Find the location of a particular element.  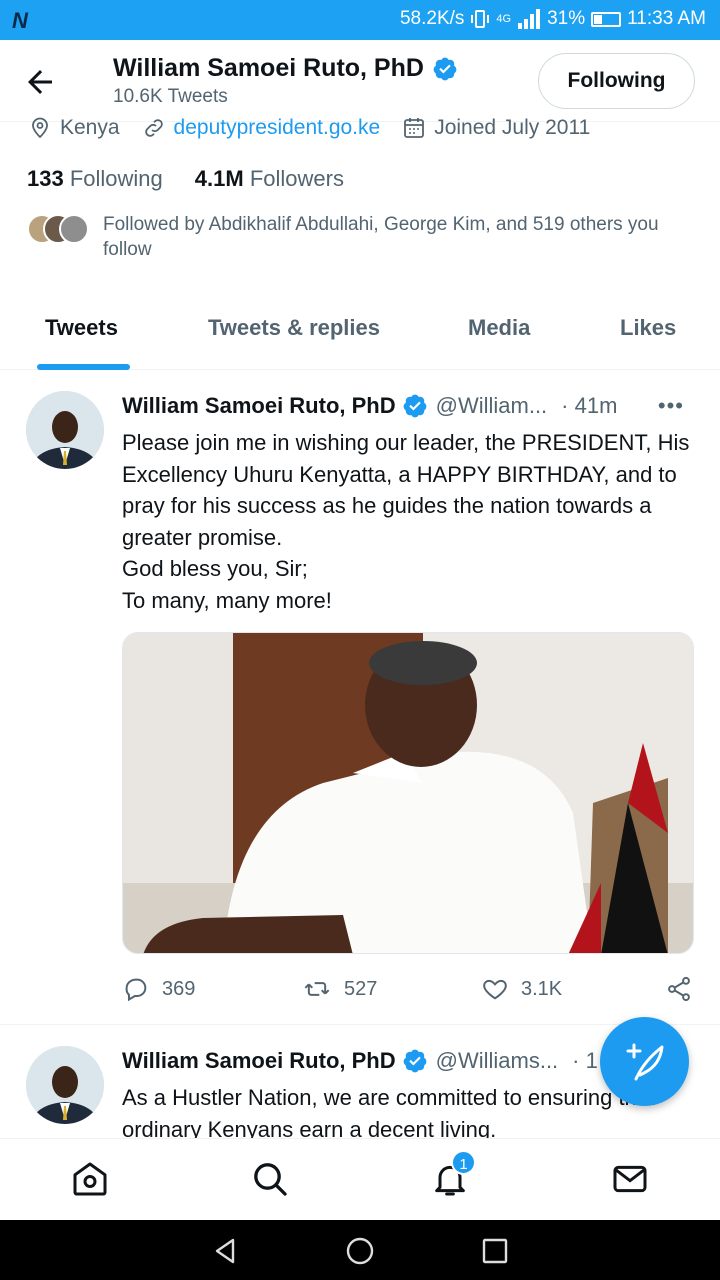

reply-button: 369 is located at coordinates (158, 989).